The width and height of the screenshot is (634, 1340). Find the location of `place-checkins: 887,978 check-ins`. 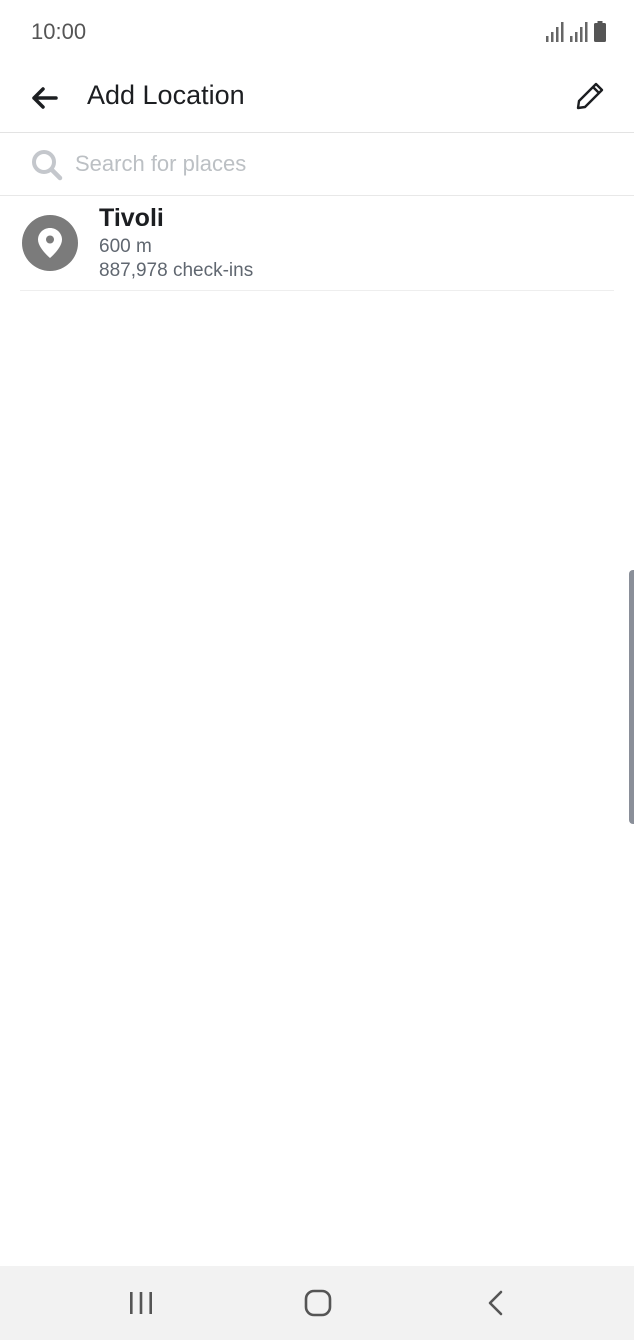

place-checkins: 887,978 check-ins is located at coordinates (176, 270).